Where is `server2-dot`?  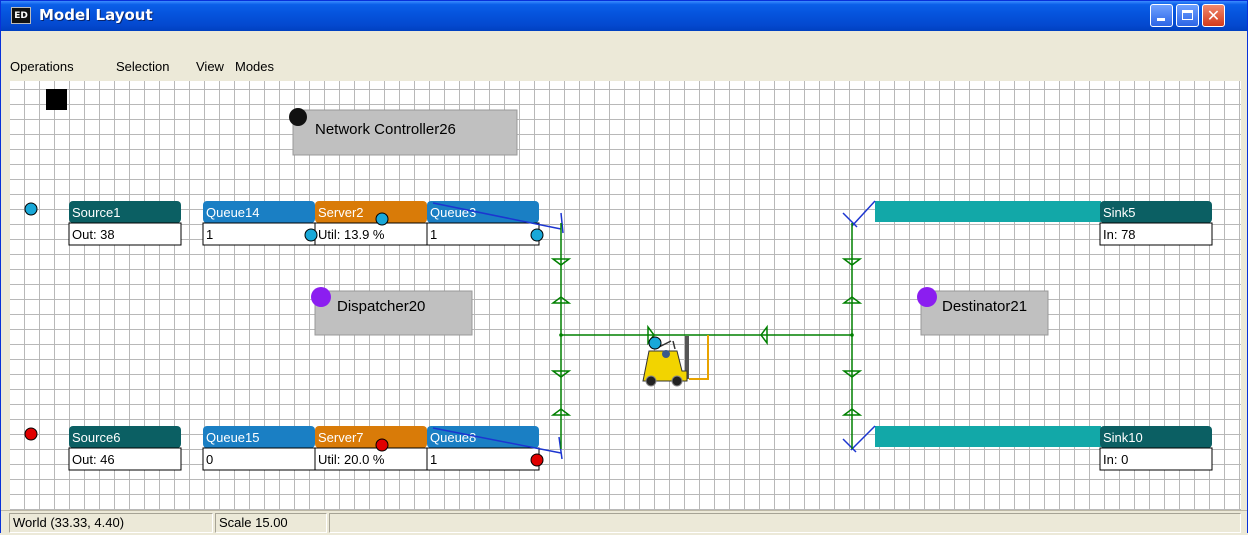 server2-dot is located at coordinates (382, 219).